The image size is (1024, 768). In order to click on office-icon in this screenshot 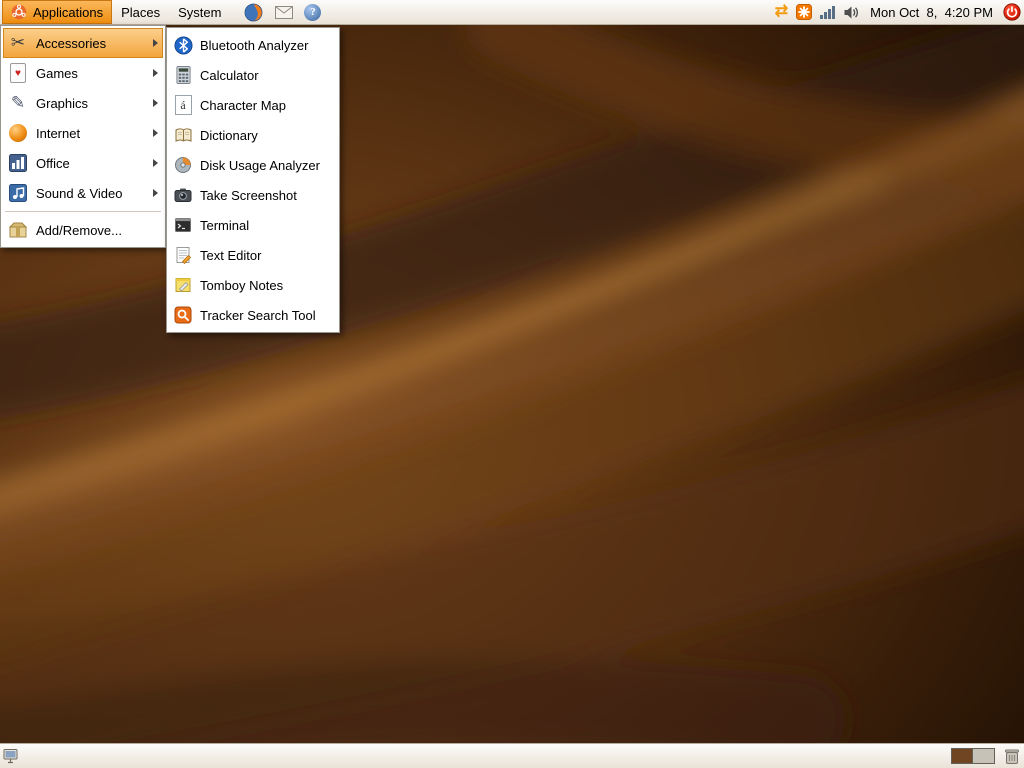, I will do `click(18, 163)`.